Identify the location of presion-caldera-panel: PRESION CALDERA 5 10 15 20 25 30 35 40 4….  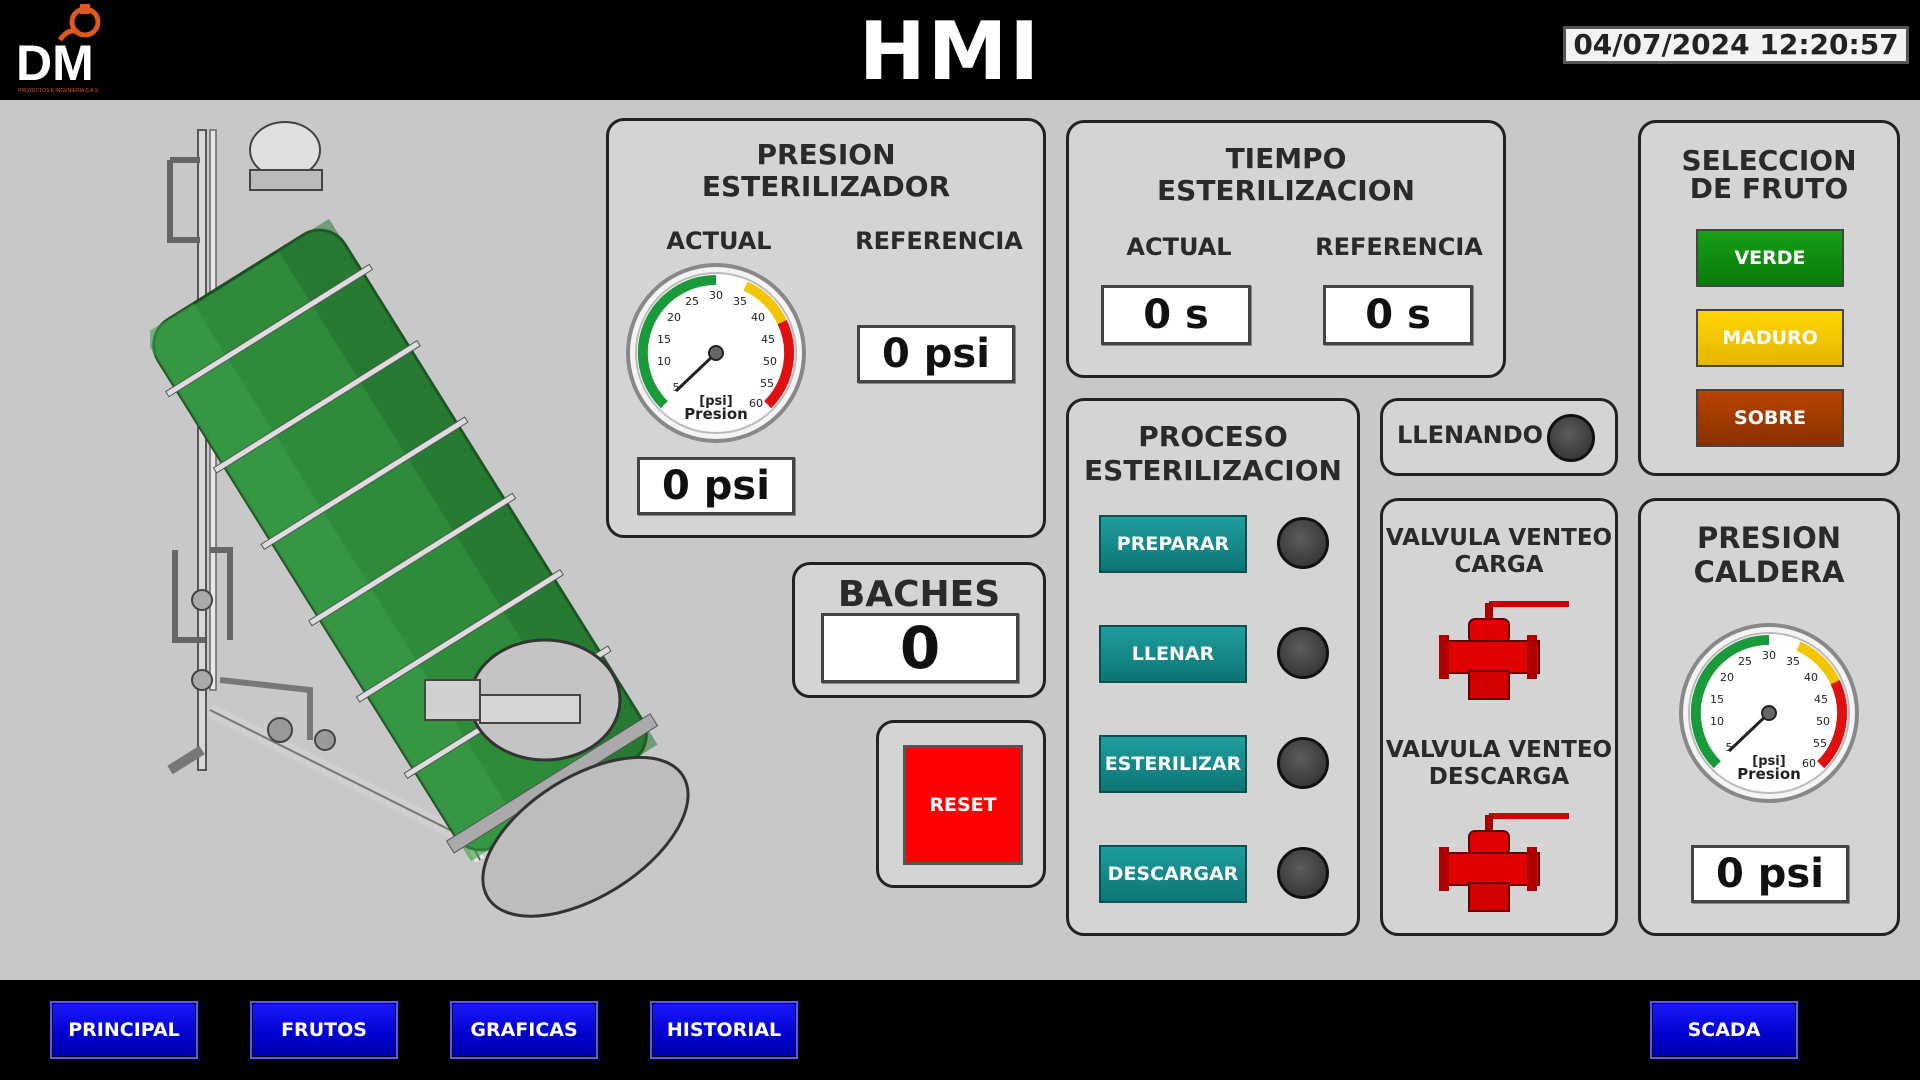
(1769, 717).